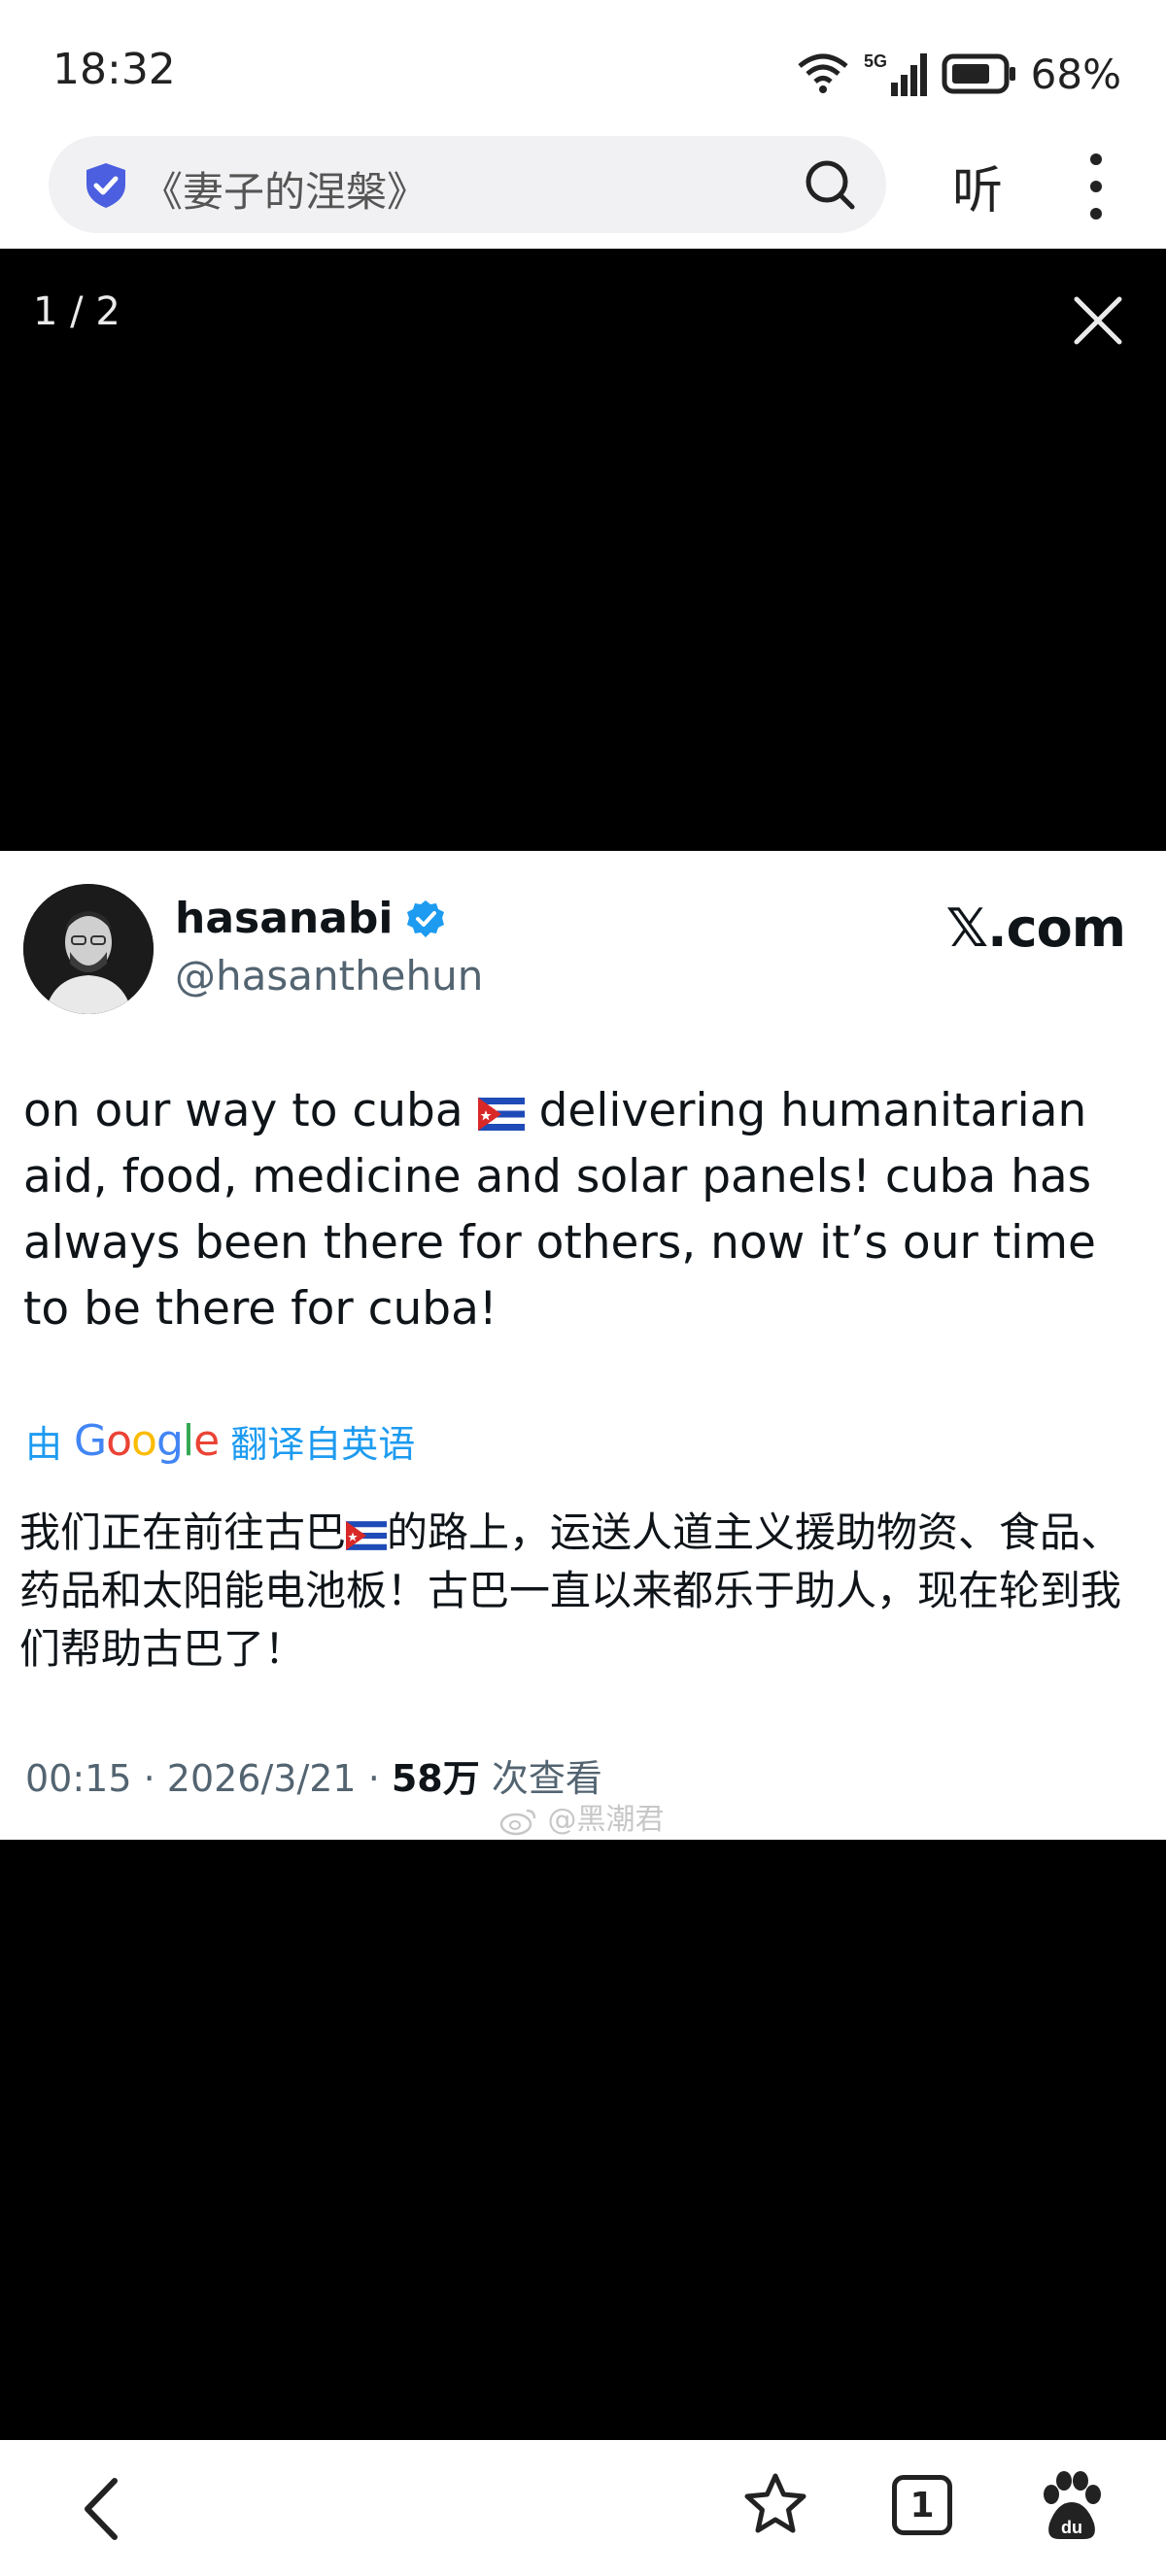 The width and height of the screenshot is (1166, 2576). What do you see at coordinates (1096, 186) in the screenshot?
I see `more-options-icon` at bounding box center [1096, 186].